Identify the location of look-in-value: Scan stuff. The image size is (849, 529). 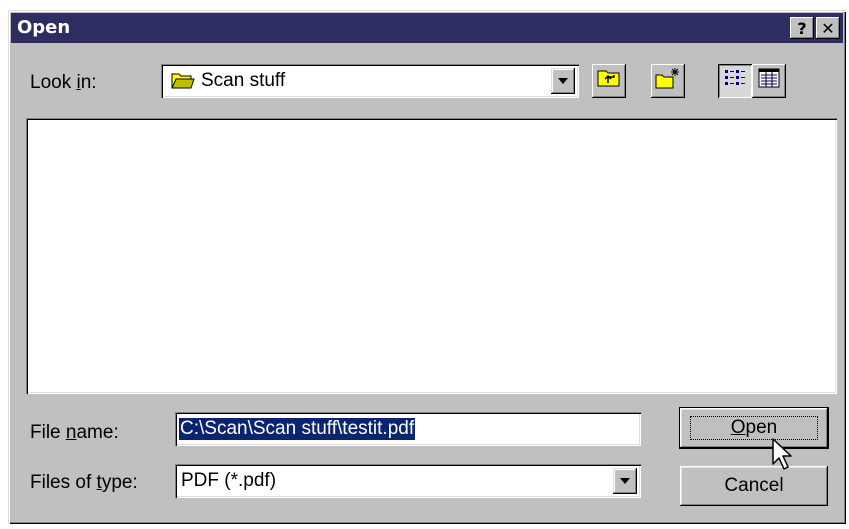
(243, 80).